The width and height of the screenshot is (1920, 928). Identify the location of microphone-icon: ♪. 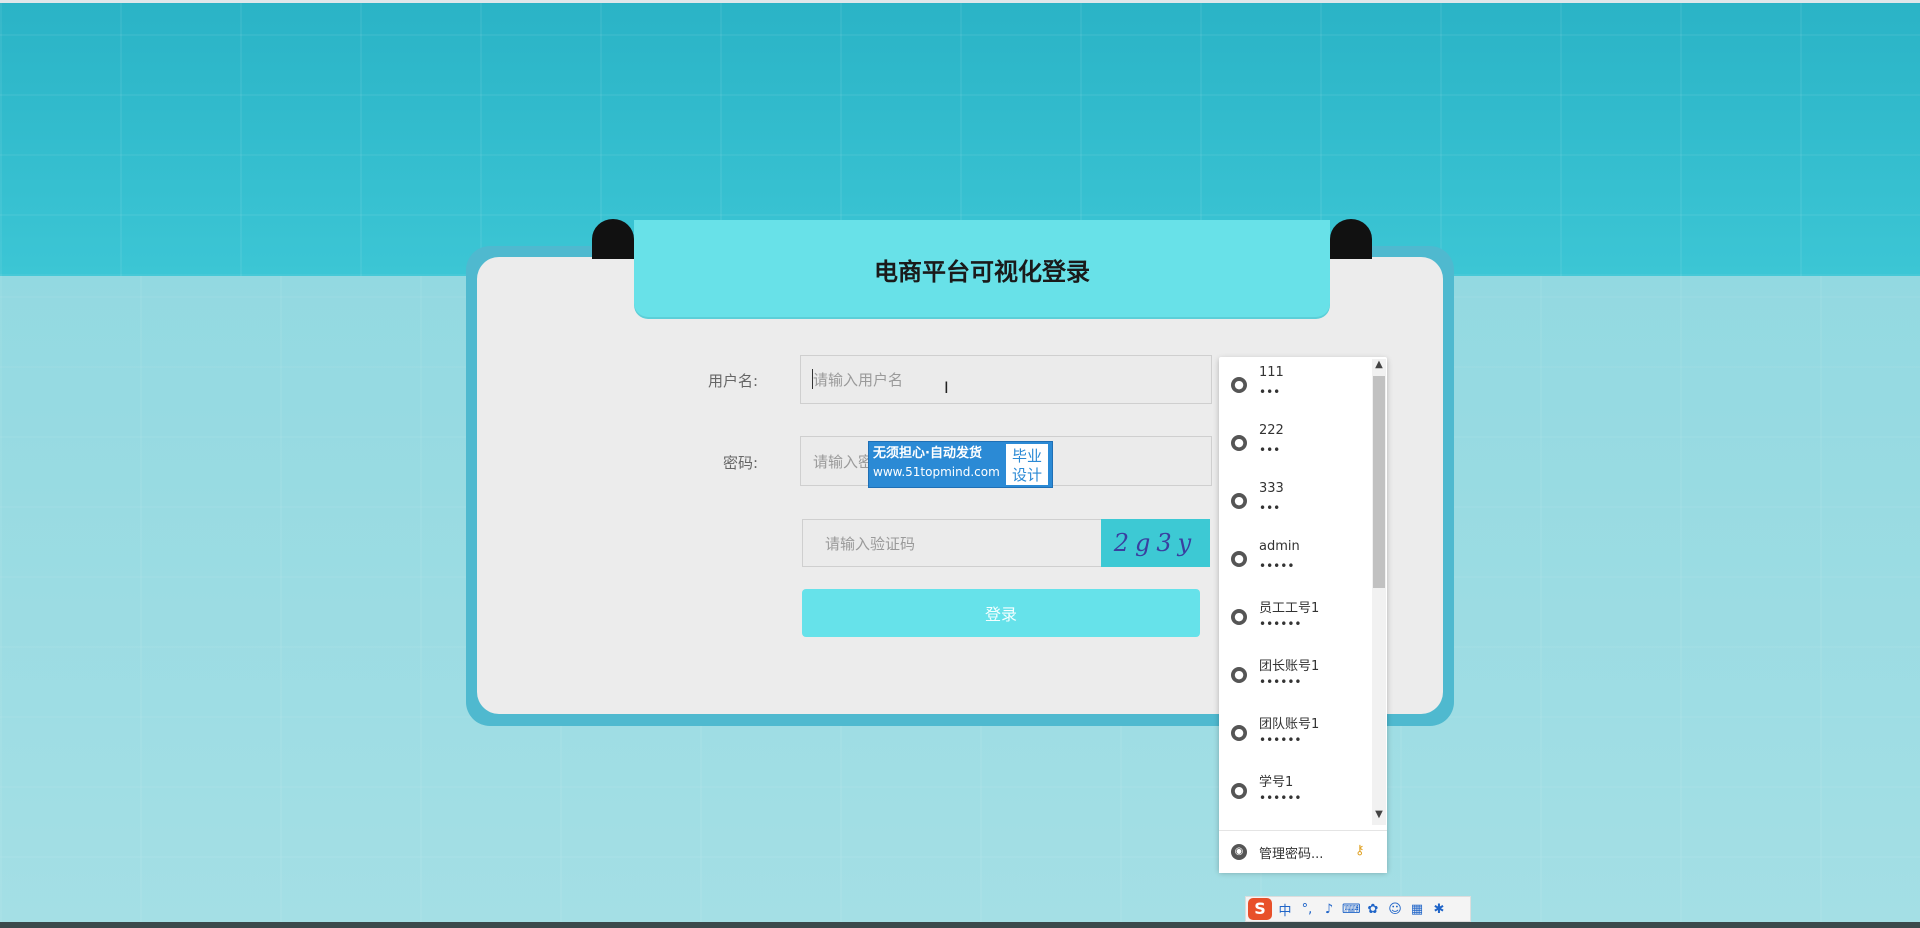
(1329, 909).